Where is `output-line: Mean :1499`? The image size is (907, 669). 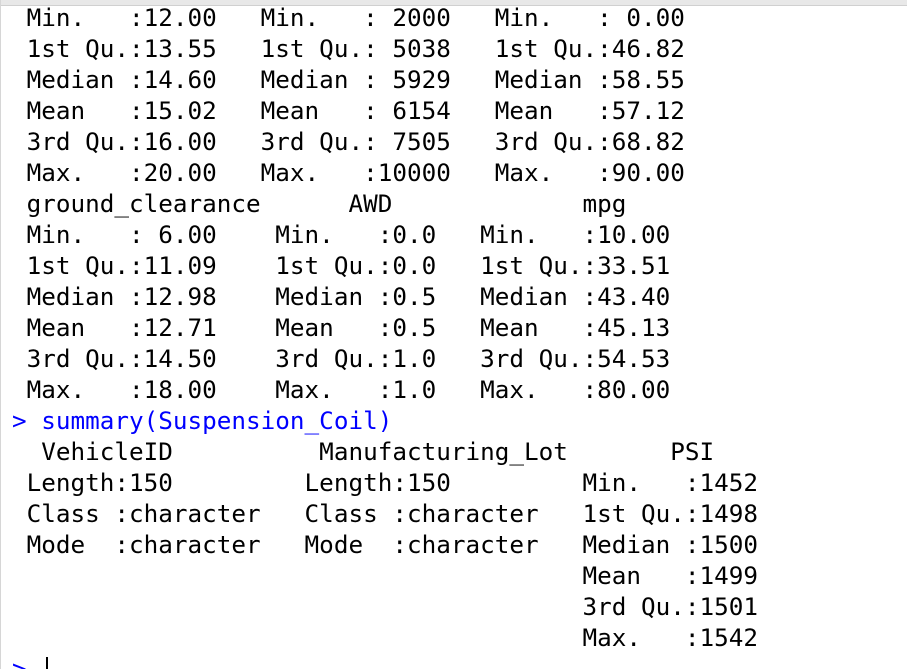 output-line: Mean :1499 is located at coordinates (400, 575).